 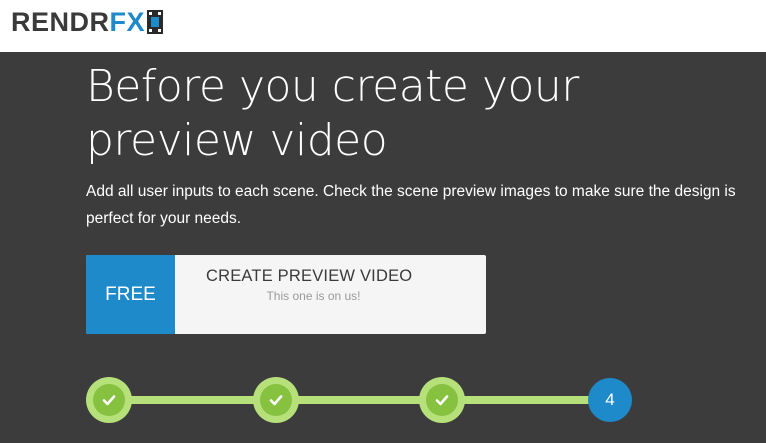 I want to click on cta-text-area: CREATE PREVIEW VIDEO This one is on us!, so click(x=330, y=294).